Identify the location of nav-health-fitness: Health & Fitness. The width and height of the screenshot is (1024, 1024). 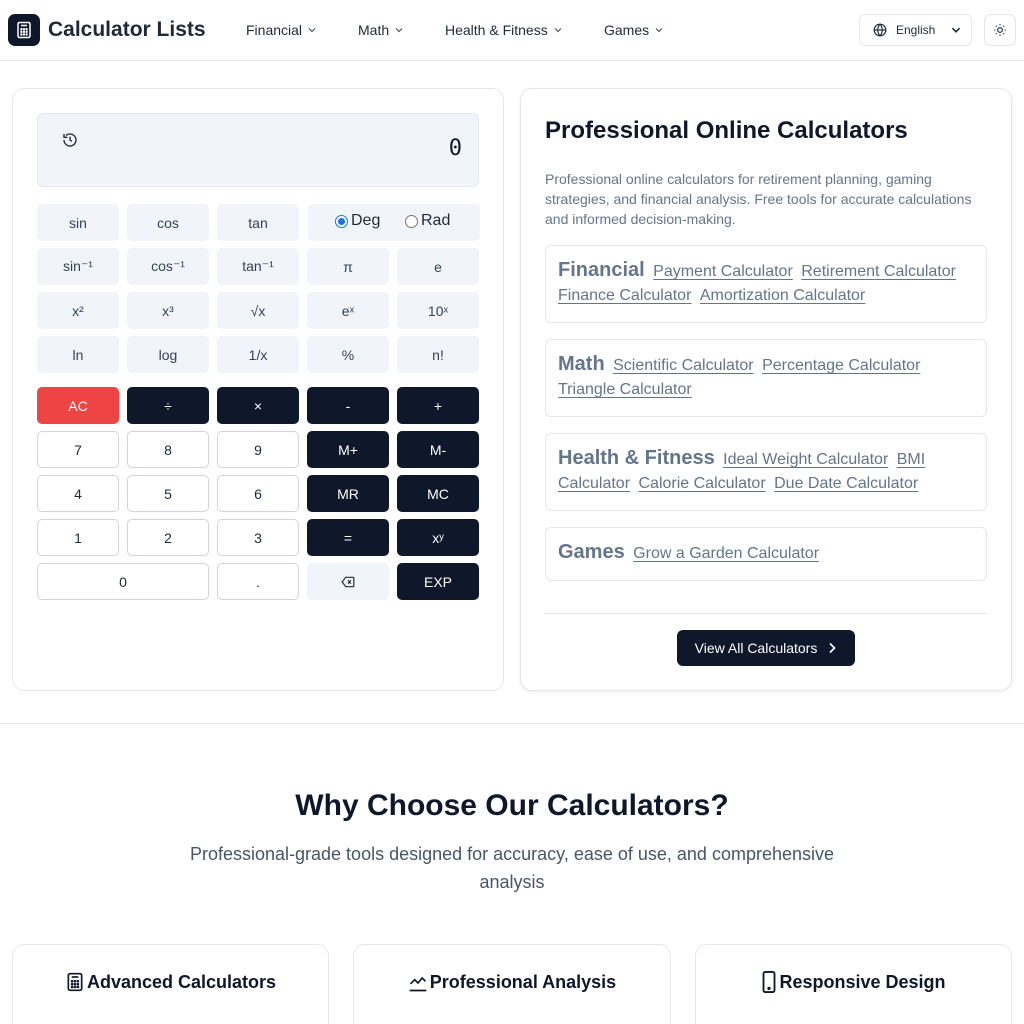
(504, 30).